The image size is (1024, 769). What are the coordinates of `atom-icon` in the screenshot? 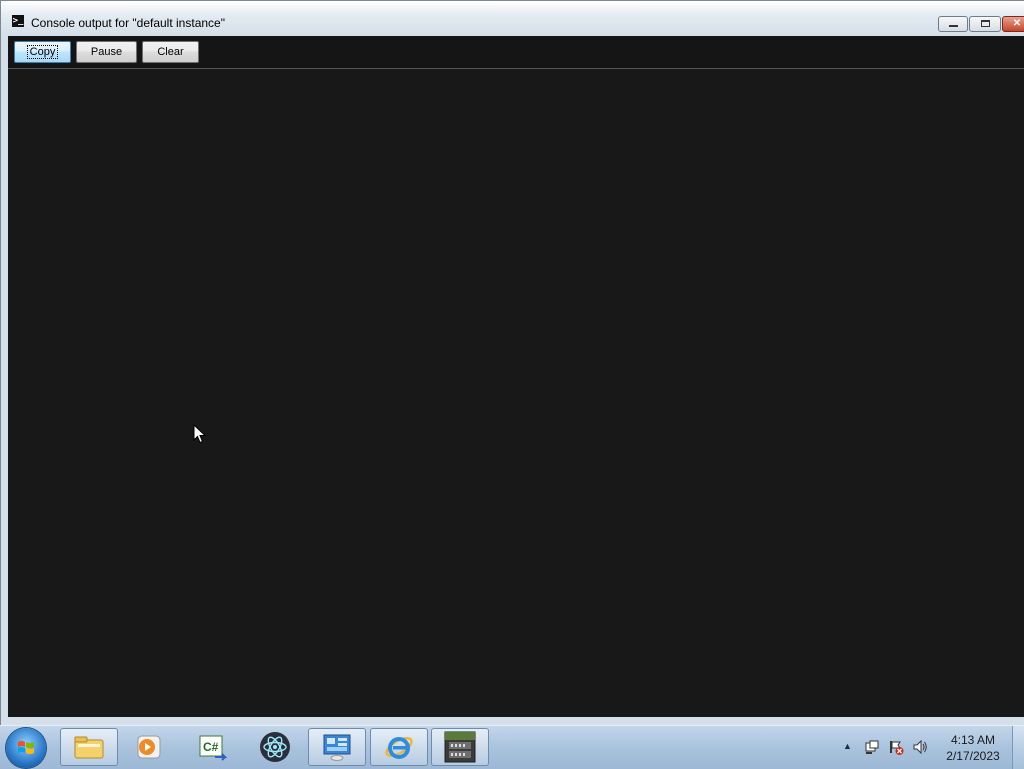 It's located at (275, 747).